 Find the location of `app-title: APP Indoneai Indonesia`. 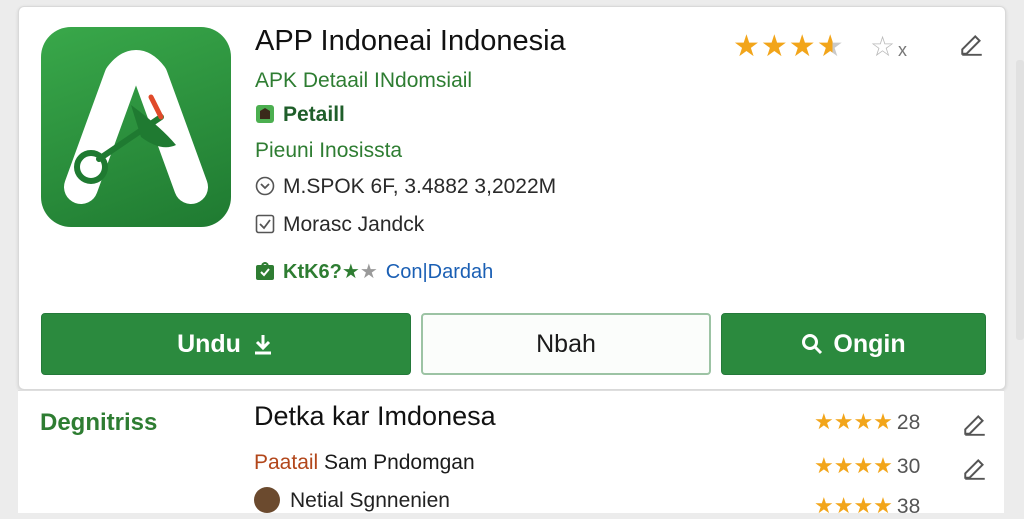

app-title: APP Indoneai Indonesia is located at coordinates (410, 41).